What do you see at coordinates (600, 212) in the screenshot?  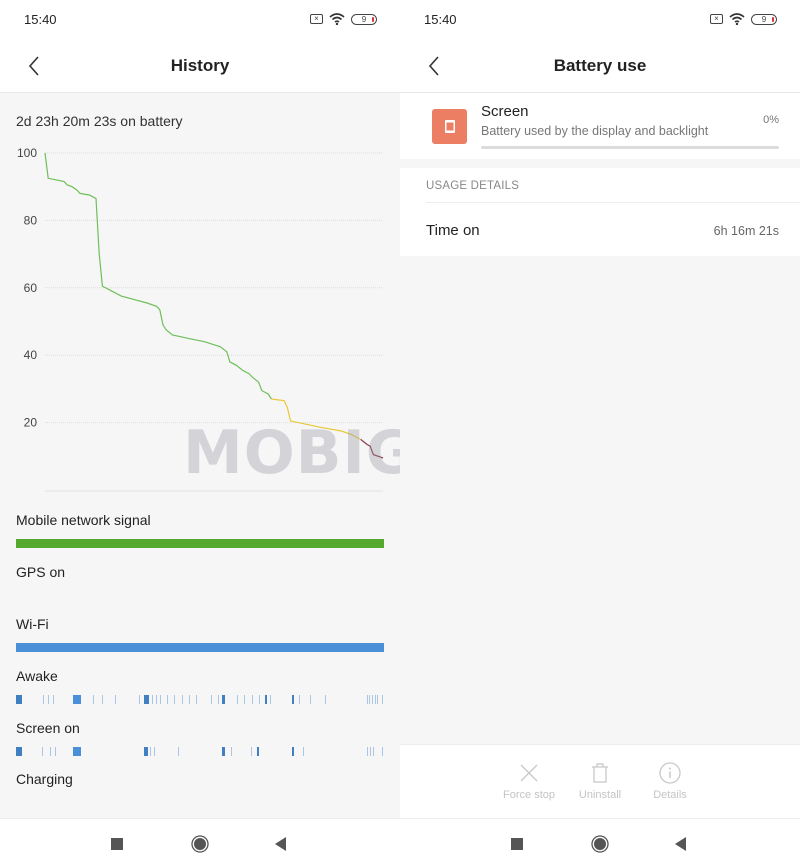 I see `usage-details-section: USAGE DETAILS Time on 6h 16m 21s` at bounding box center [600, 212].